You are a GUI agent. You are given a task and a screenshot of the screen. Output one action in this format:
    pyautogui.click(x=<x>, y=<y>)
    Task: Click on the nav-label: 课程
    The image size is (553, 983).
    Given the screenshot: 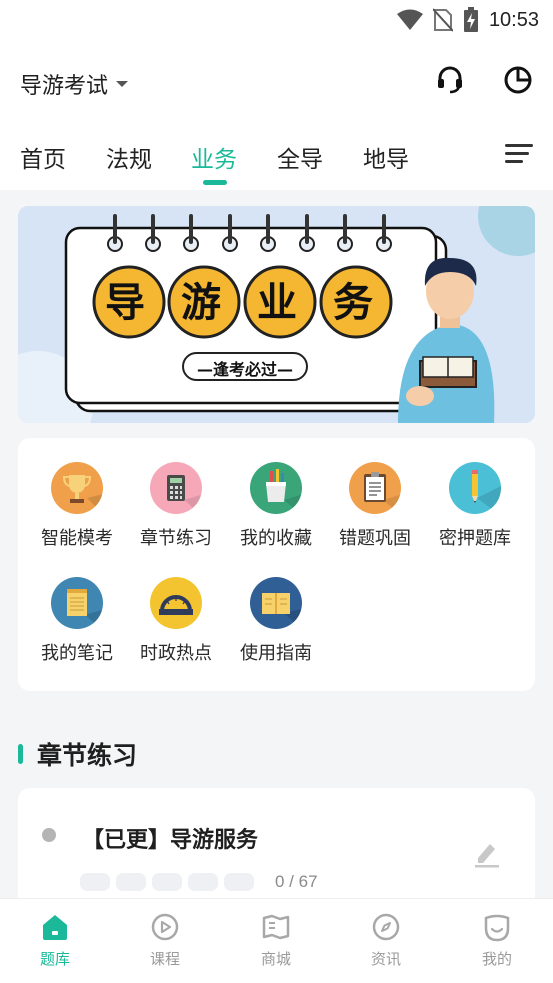 What is the action you would take?
    pyautogui.click(x=164, y=959)
    